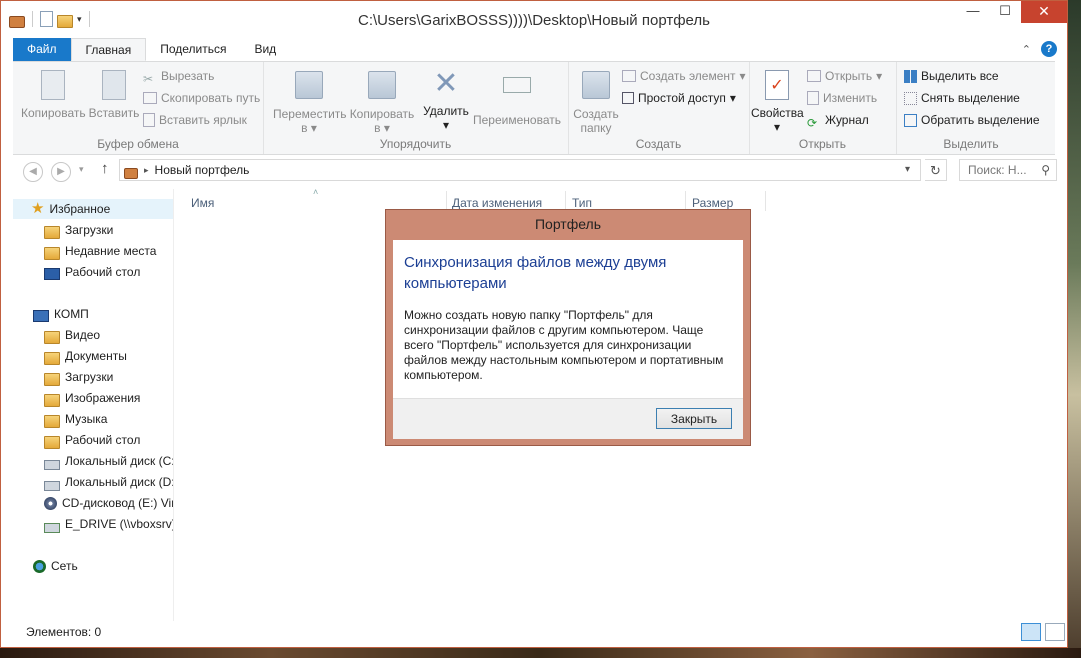  I want to click on history-button: ⟳ Журнал, so click(838, 120).